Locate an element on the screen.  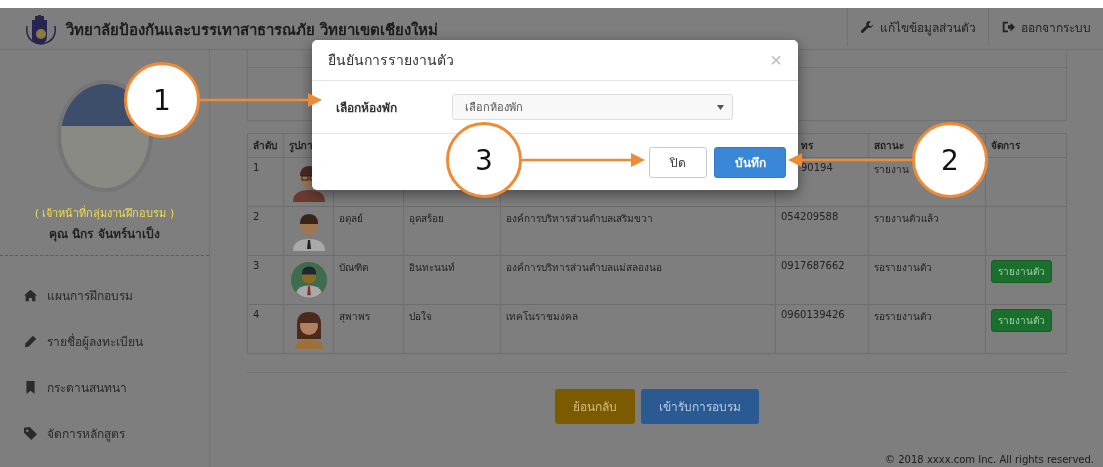
tag-icon is located at coordinates (30, 433).